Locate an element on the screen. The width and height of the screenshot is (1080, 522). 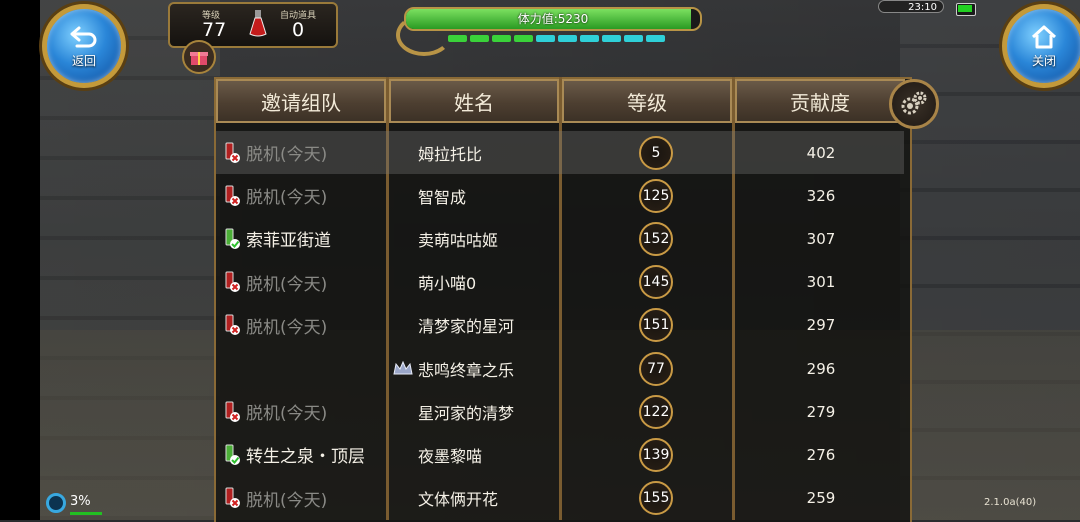
member-name-cell: 清梦家的星河 is located at coordinates (508, 325).